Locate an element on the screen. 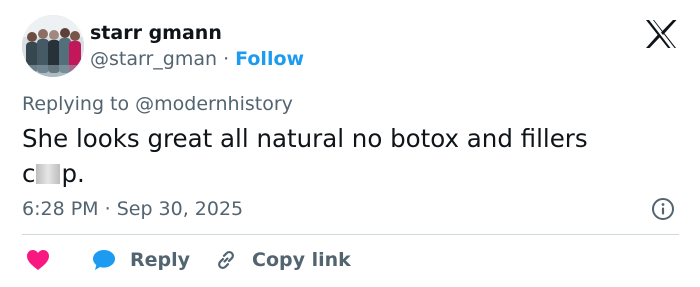 The width and height of the screenshot is (700, 287). heart-icon is located at coordinates (38, 260).